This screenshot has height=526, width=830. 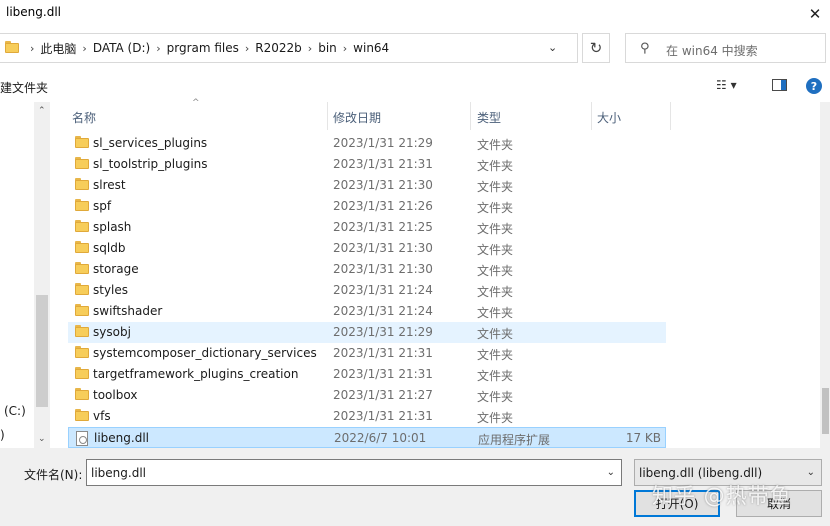 I want to click on search-input: ⚲ 在 win64 中搜索, so click(x=725, y=48).